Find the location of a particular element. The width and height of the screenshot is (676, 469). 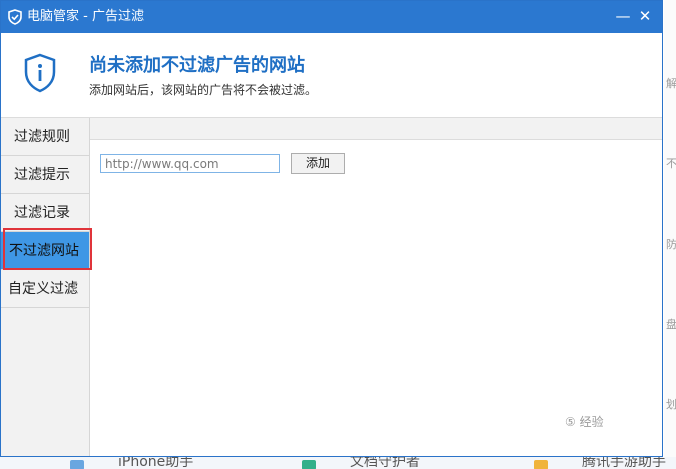

taskbar-item: 文档守护者 is located at coordinates (385, 463).